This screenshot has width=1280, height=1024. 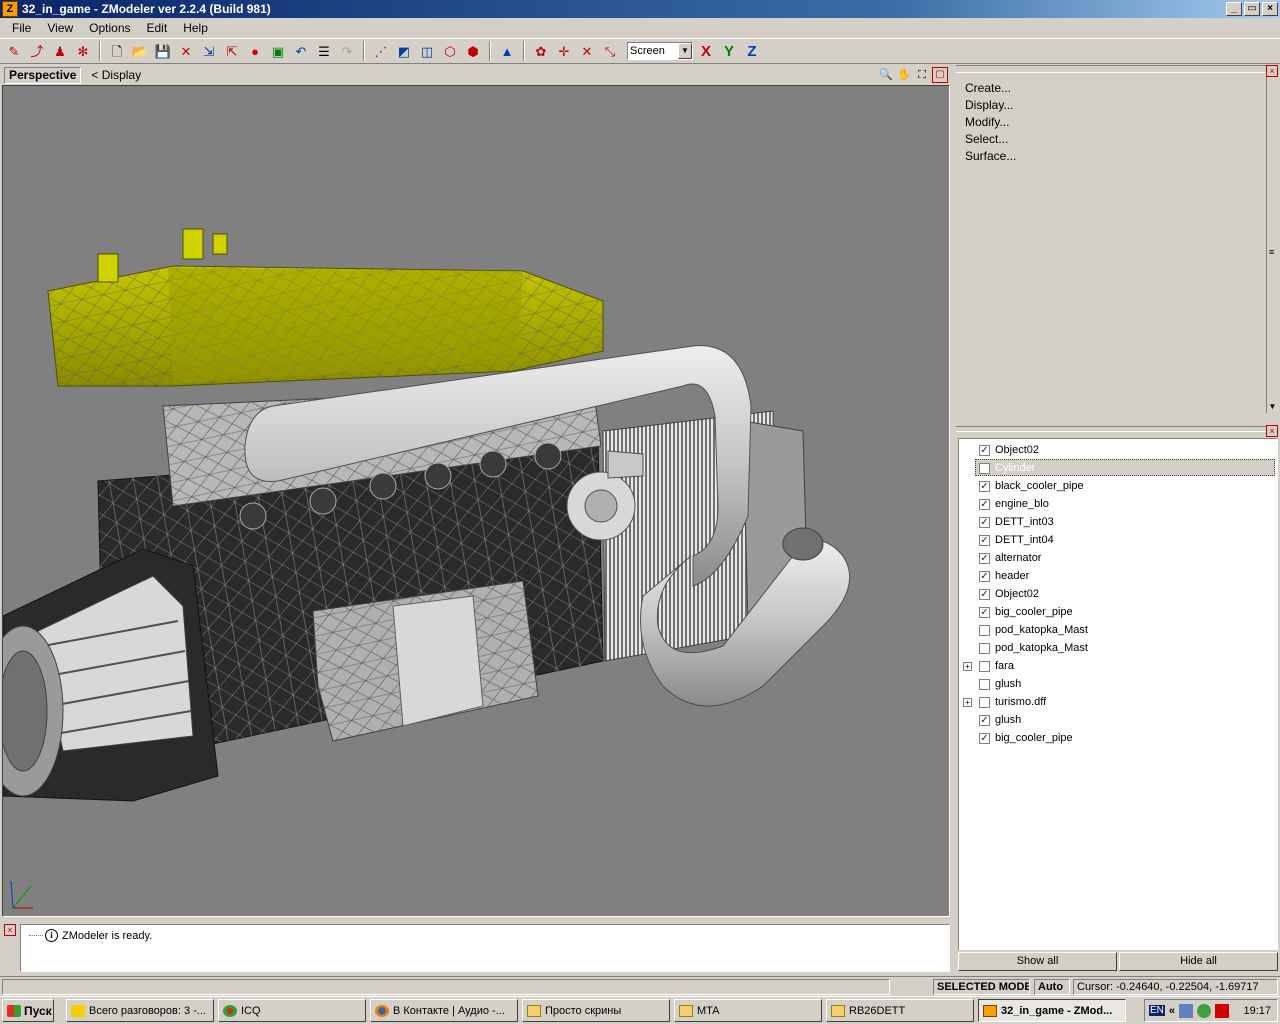 I want to click on taskbar-button: Просто скрины, so click(x=596, y=1010).